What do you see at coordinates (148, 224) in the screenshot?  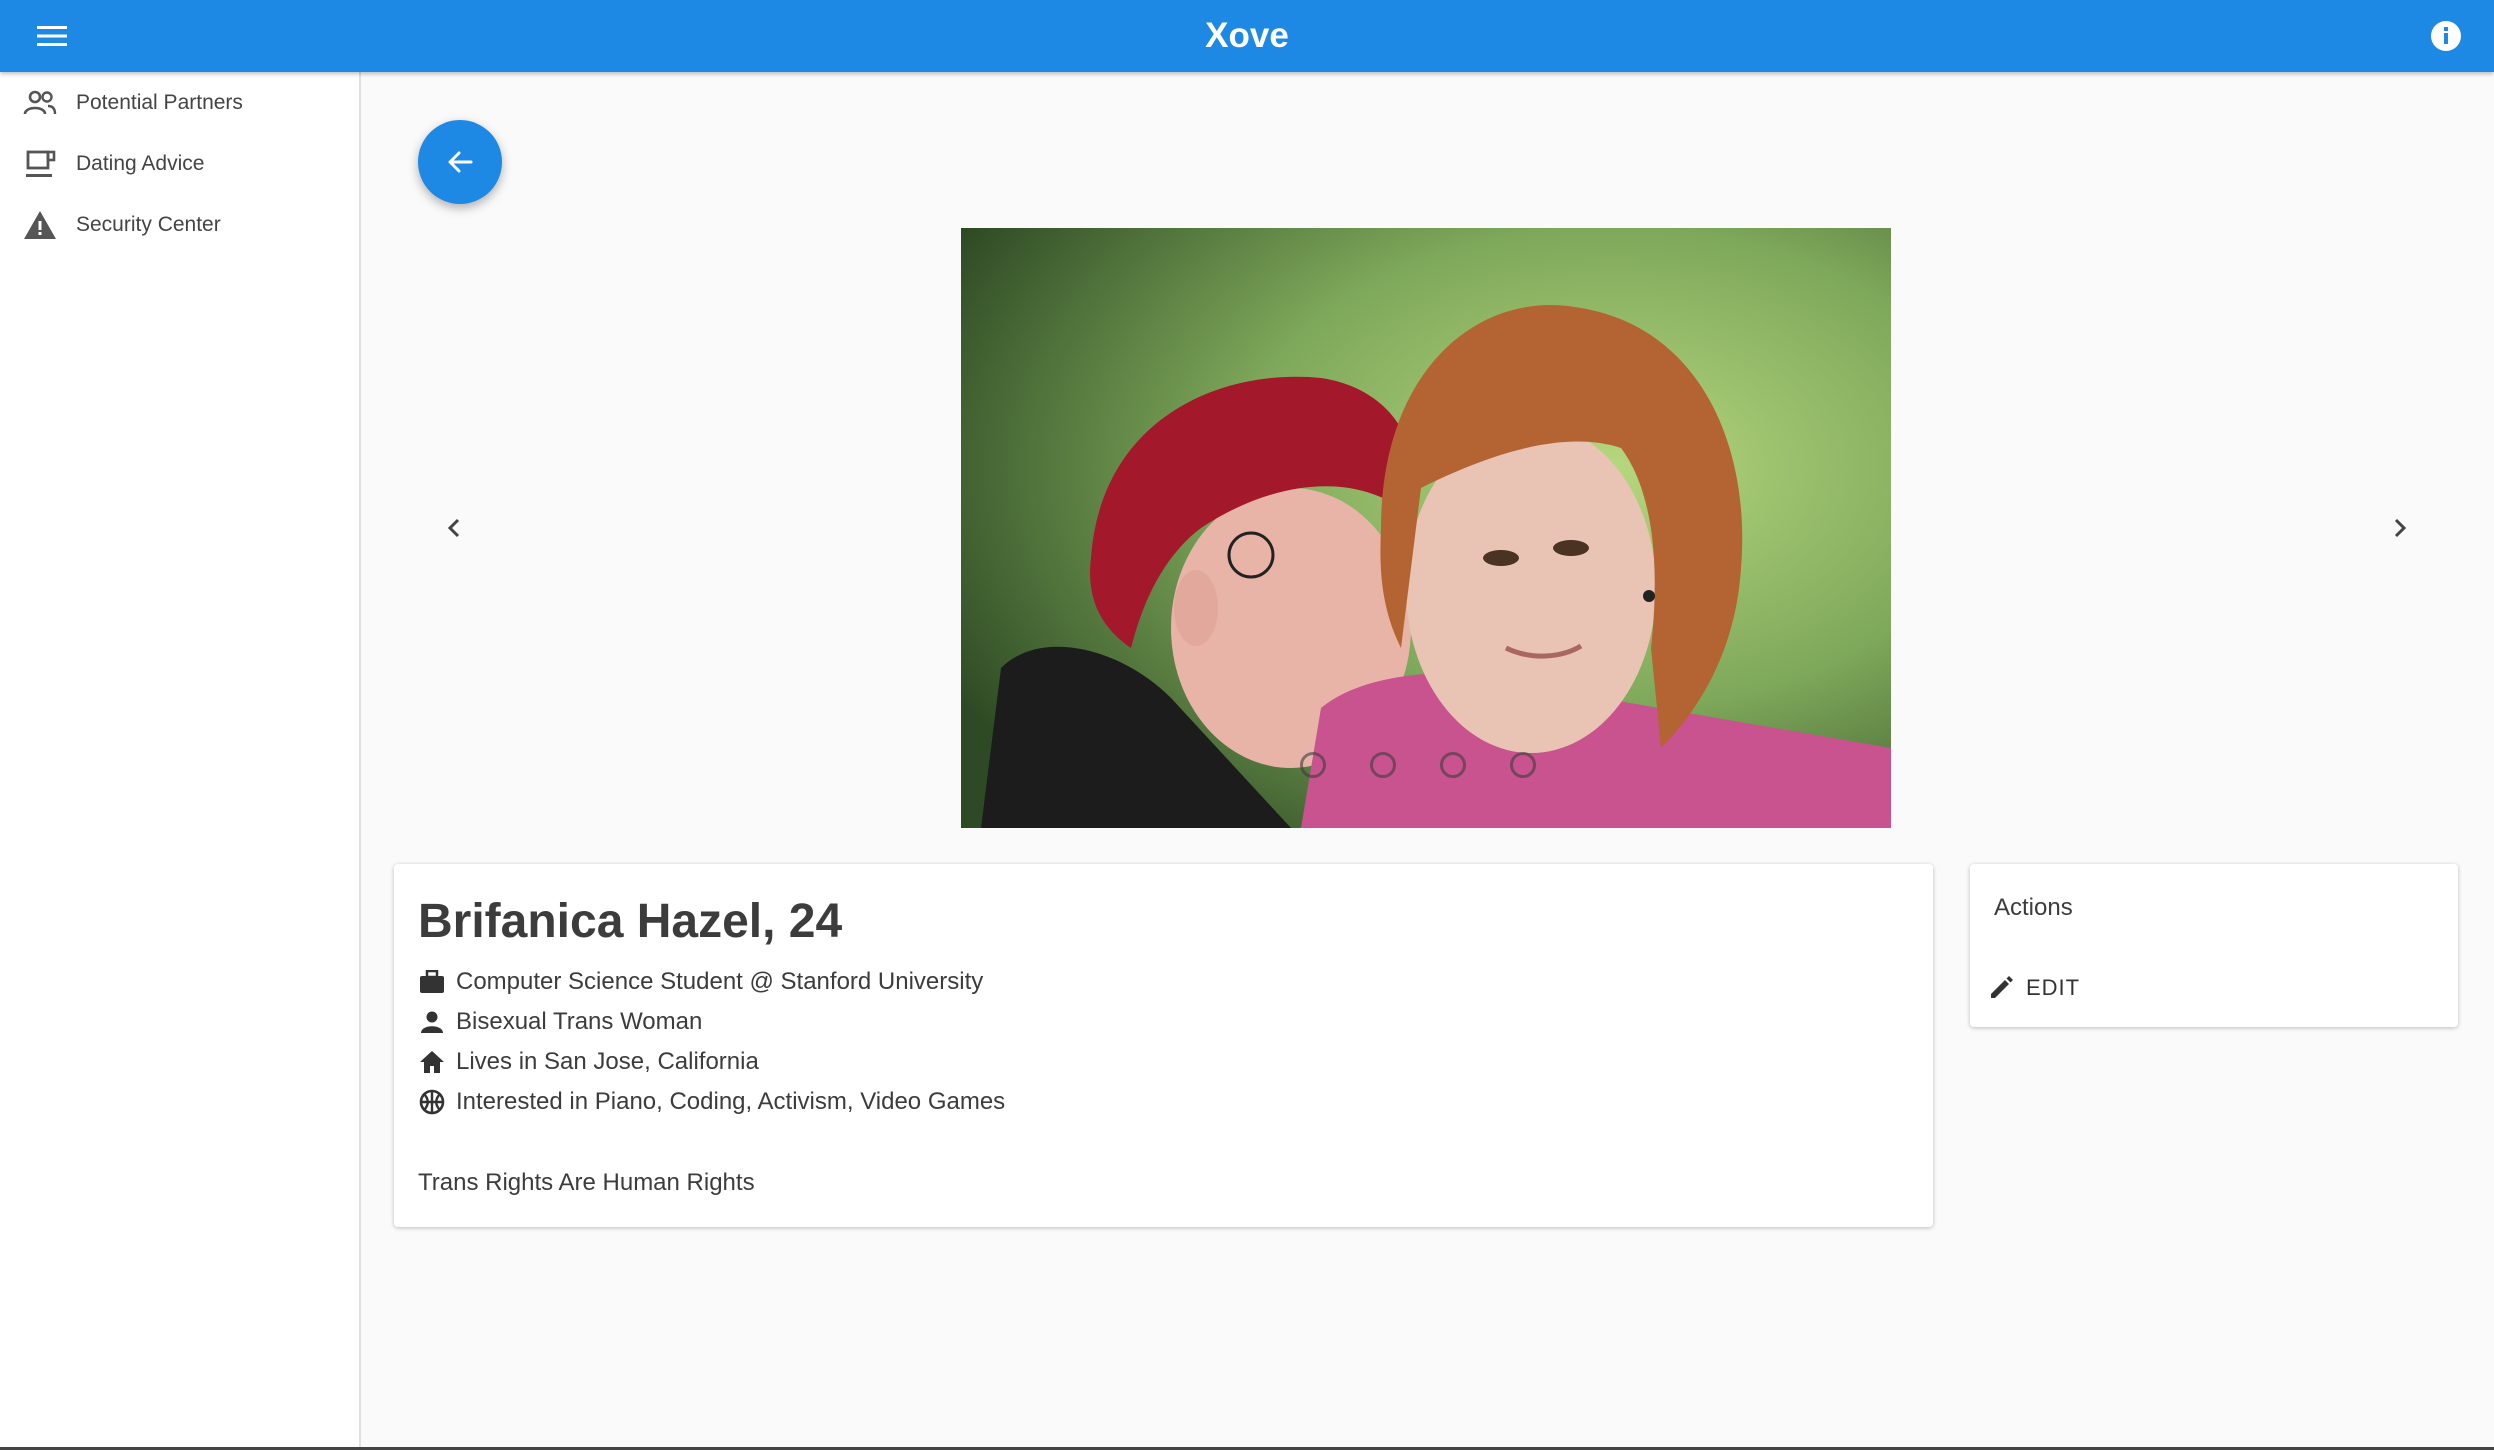 I see `sidebar-item-label: Security Center` at bounding box center [148, 224].